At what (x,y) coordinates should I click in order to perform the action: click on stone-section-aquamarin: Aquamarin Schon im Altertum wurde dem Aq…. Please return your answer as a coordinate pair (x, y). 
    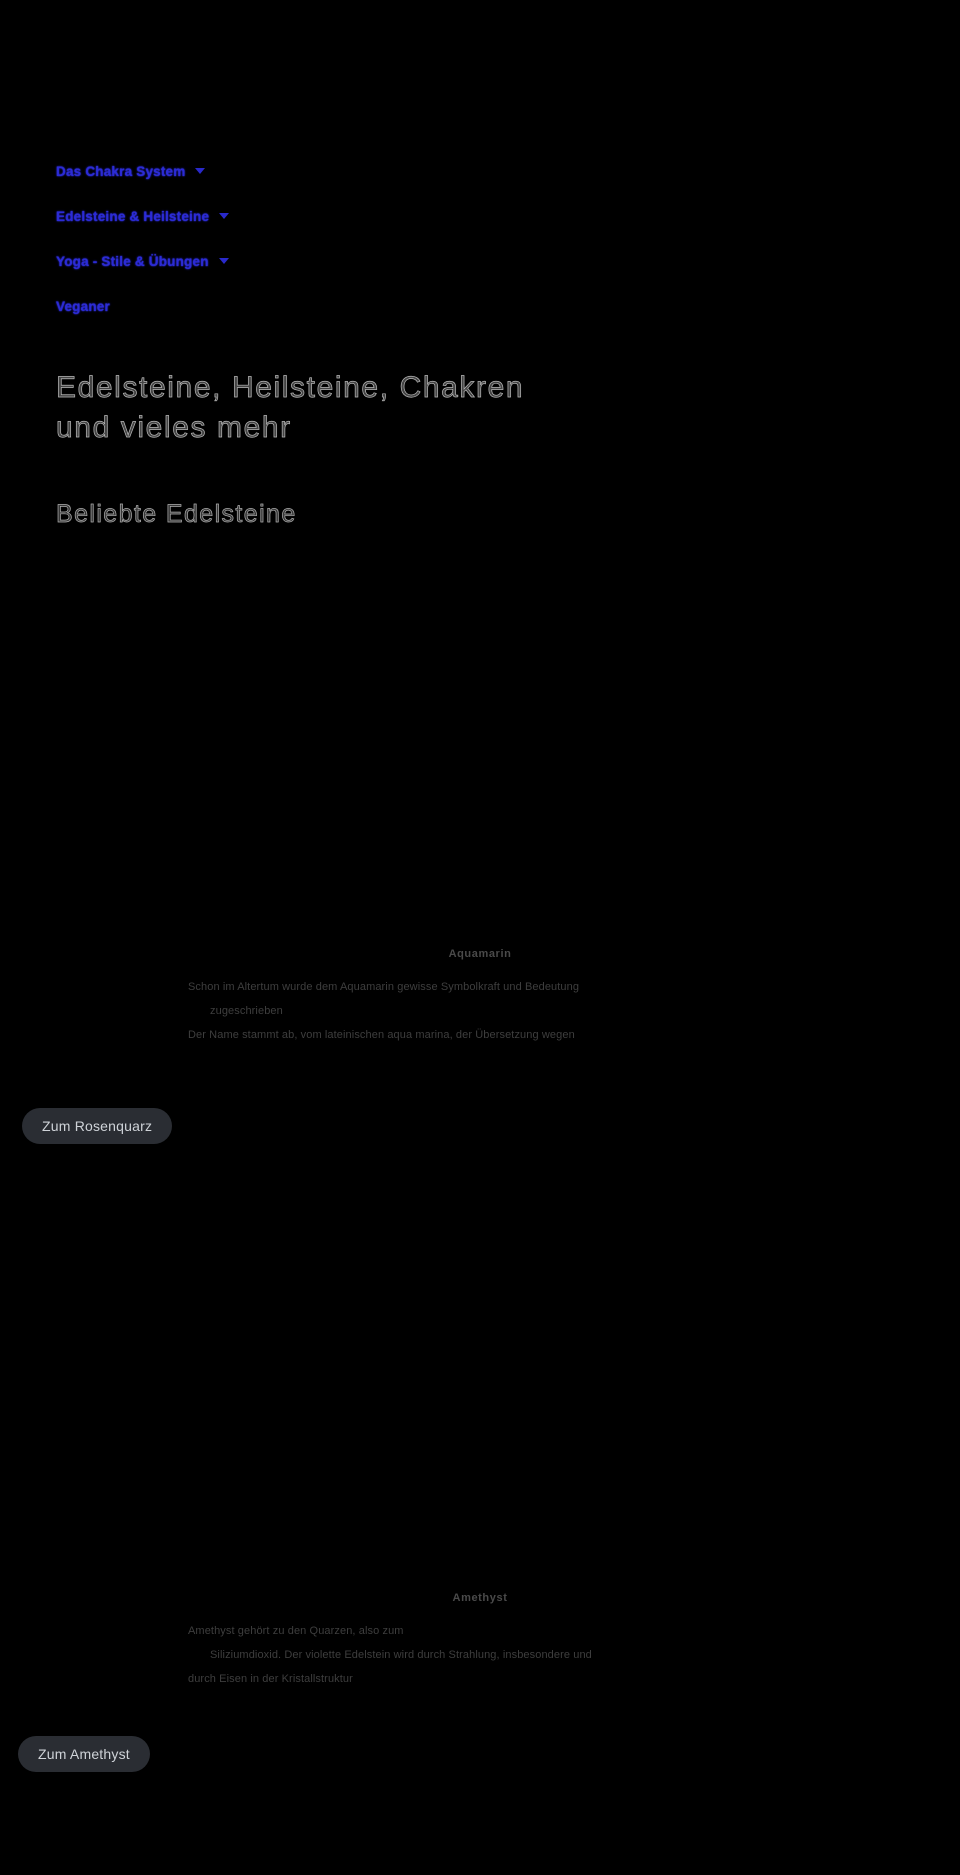
    Looking at the image, I should click on (480, 999).